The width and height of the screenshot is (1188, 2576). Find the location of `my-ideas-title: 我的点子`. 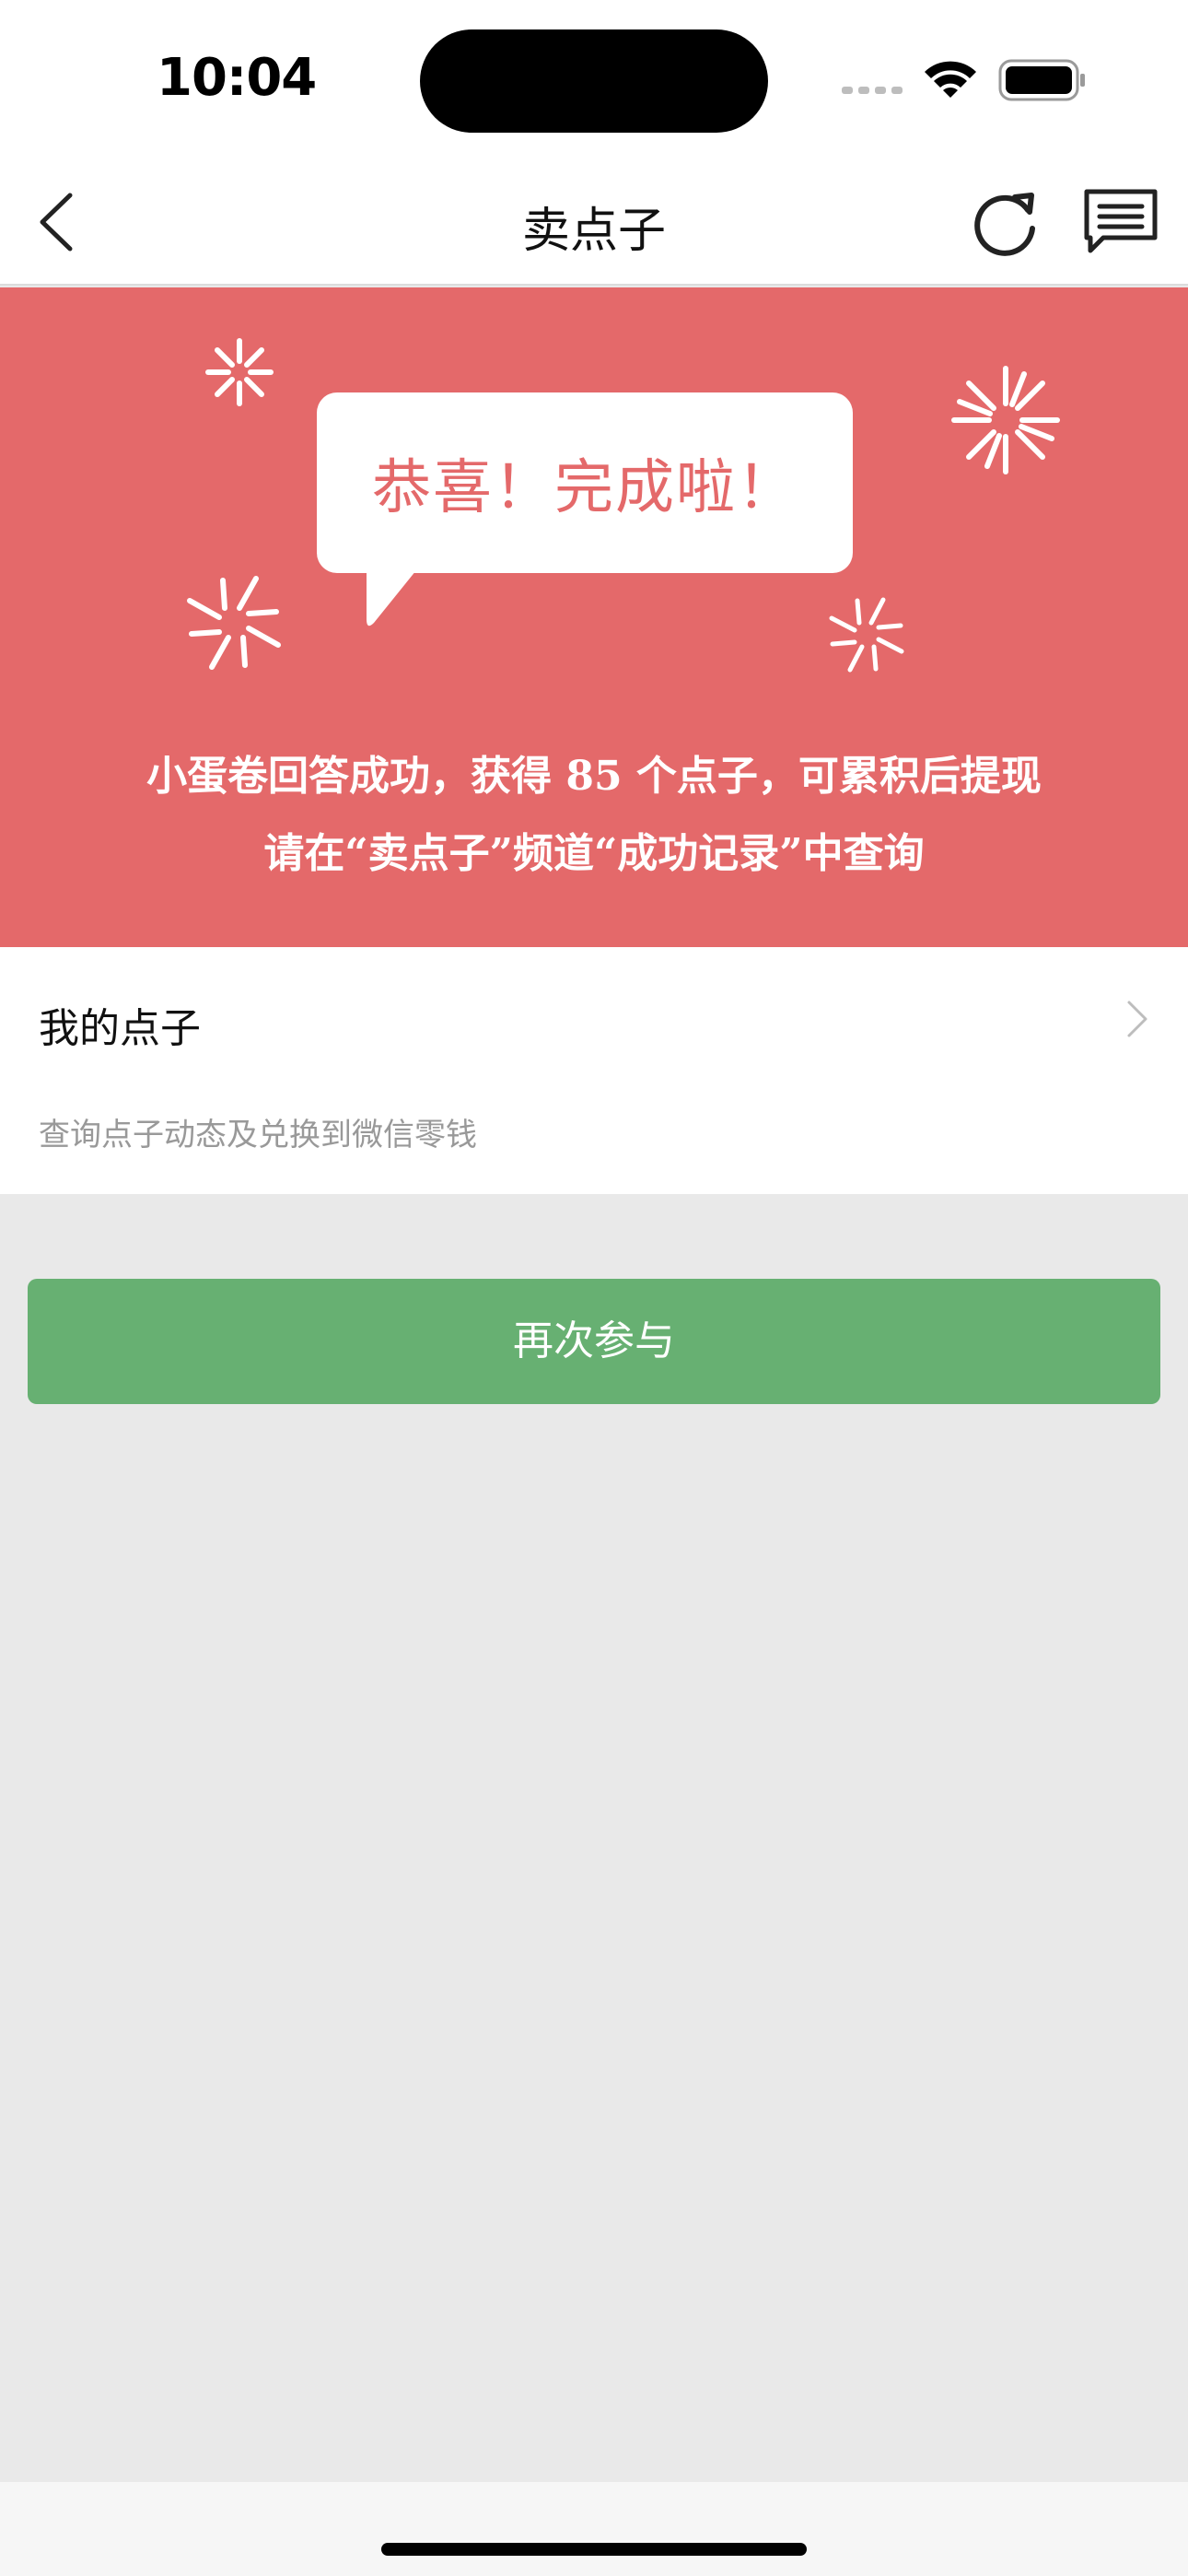

my-ideas-title: 我的点子 is located at coordinates (120, 1028).